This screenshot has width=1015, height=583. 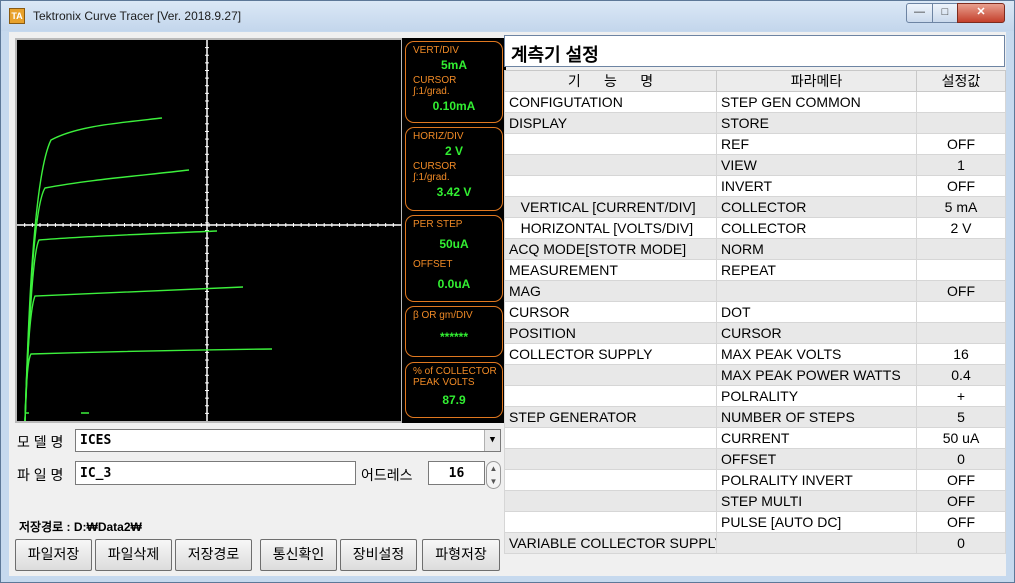 What do you see at coordinates (610, 123) in the screenshot?
I see `function-cell: DISPLAY` at bounding box center [610, 123].